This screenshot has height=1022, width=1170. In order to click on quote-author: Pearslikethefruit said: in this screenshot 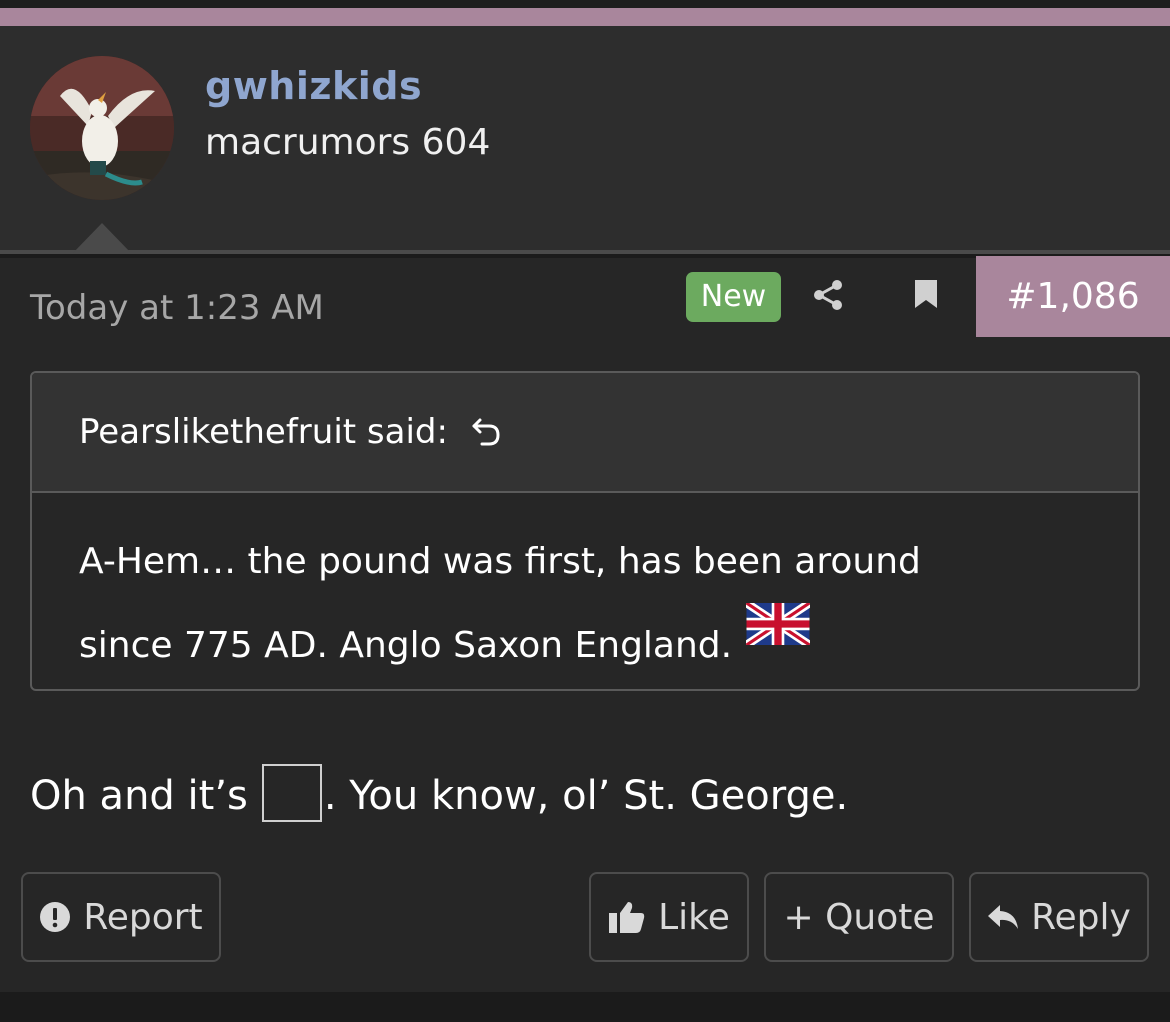, I will do `click(263, 432)`.